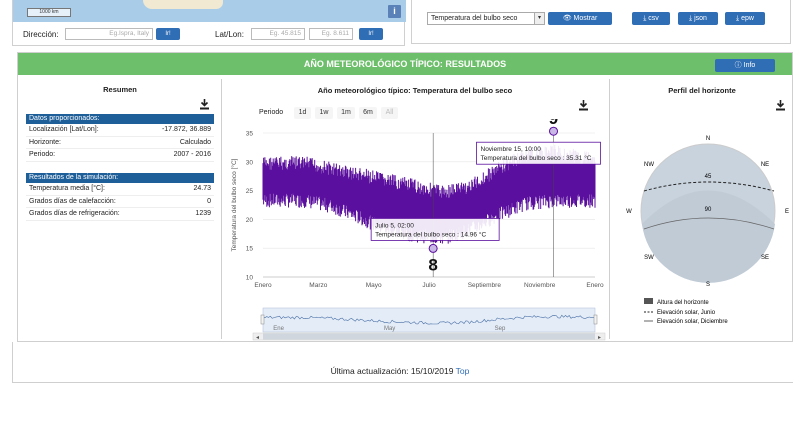  Describe the element at coordinates (302, 113) in the screenshot. I see `period-button-1d: 1d` at that location.